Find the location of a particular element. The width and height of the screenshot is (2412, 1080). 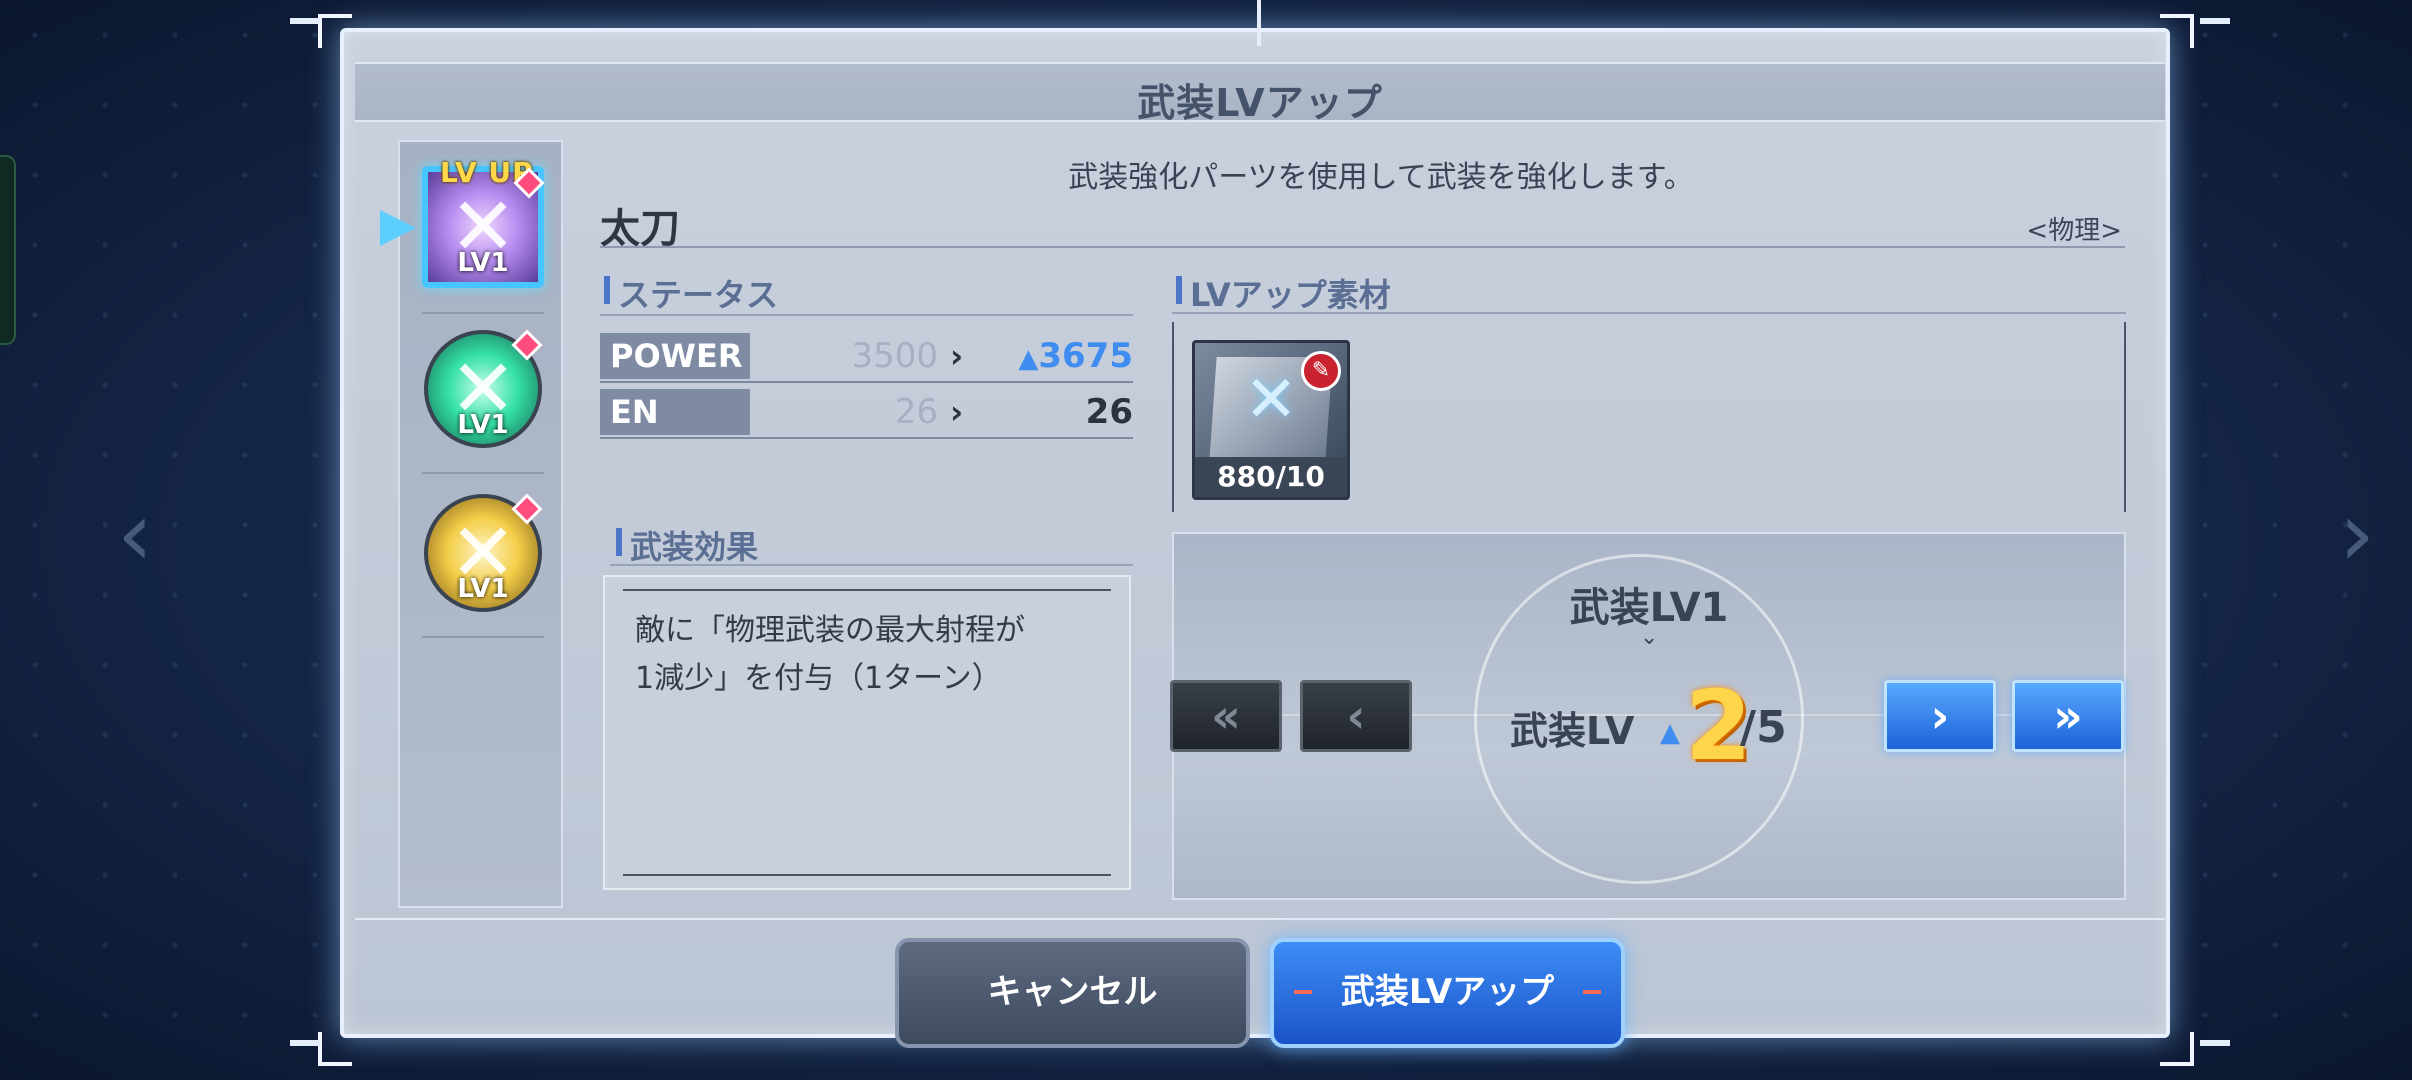

cancel-button-label: キャンセル is located at coordinates (1072, 992).